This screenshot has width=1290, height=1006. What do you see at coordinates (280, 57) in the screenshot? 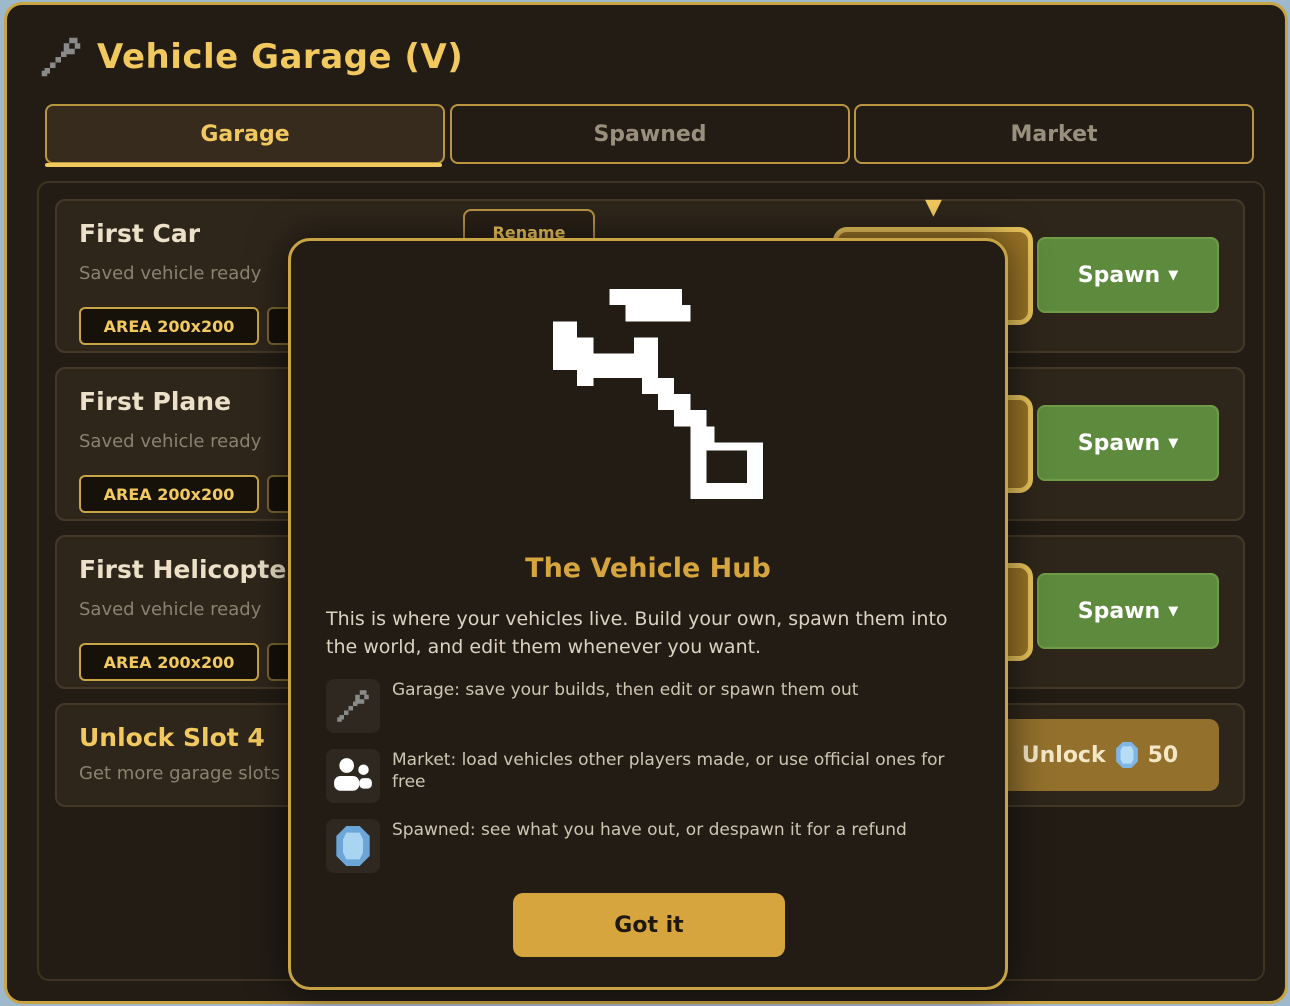
I see `window-title: Vehicle Garage (V)` at bounding box center [280, 57].